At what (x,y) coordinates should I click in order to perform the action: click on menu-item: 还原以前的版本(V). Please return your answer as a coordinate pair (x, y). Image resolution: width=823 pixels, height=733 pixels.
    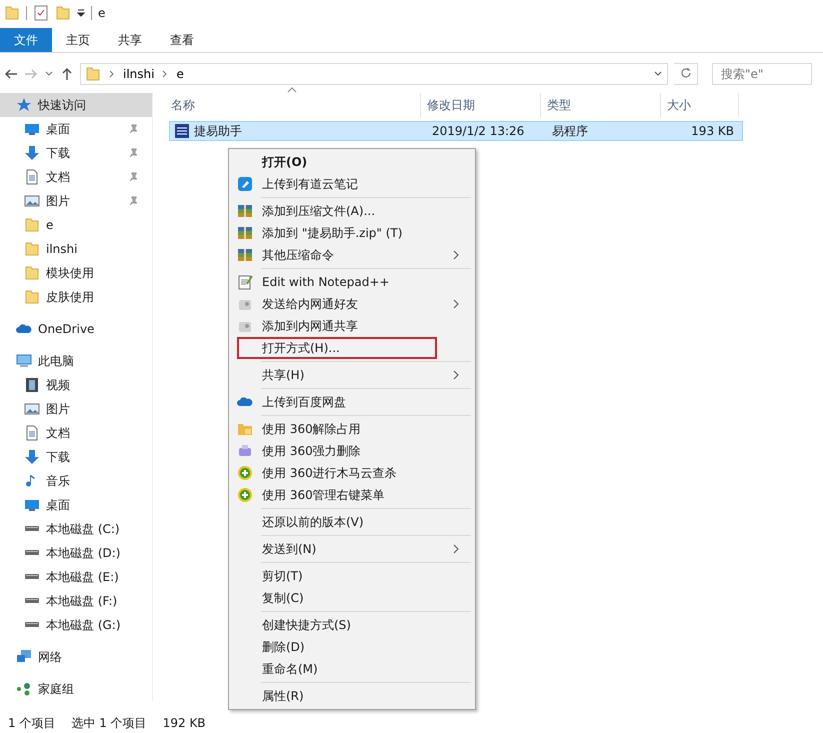
    Looking at the image, I should click on (352, 522).